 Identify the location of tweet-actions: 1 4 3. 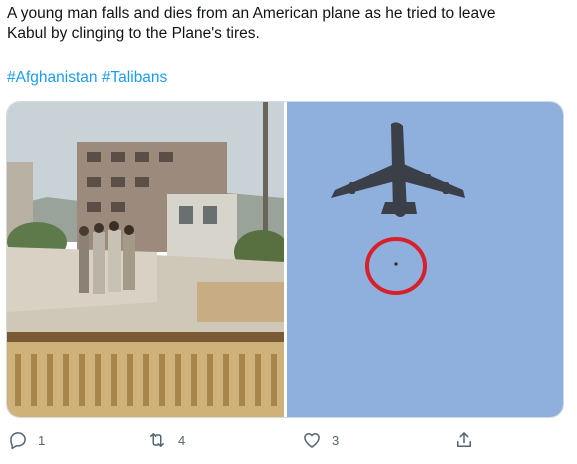
(288, 440).